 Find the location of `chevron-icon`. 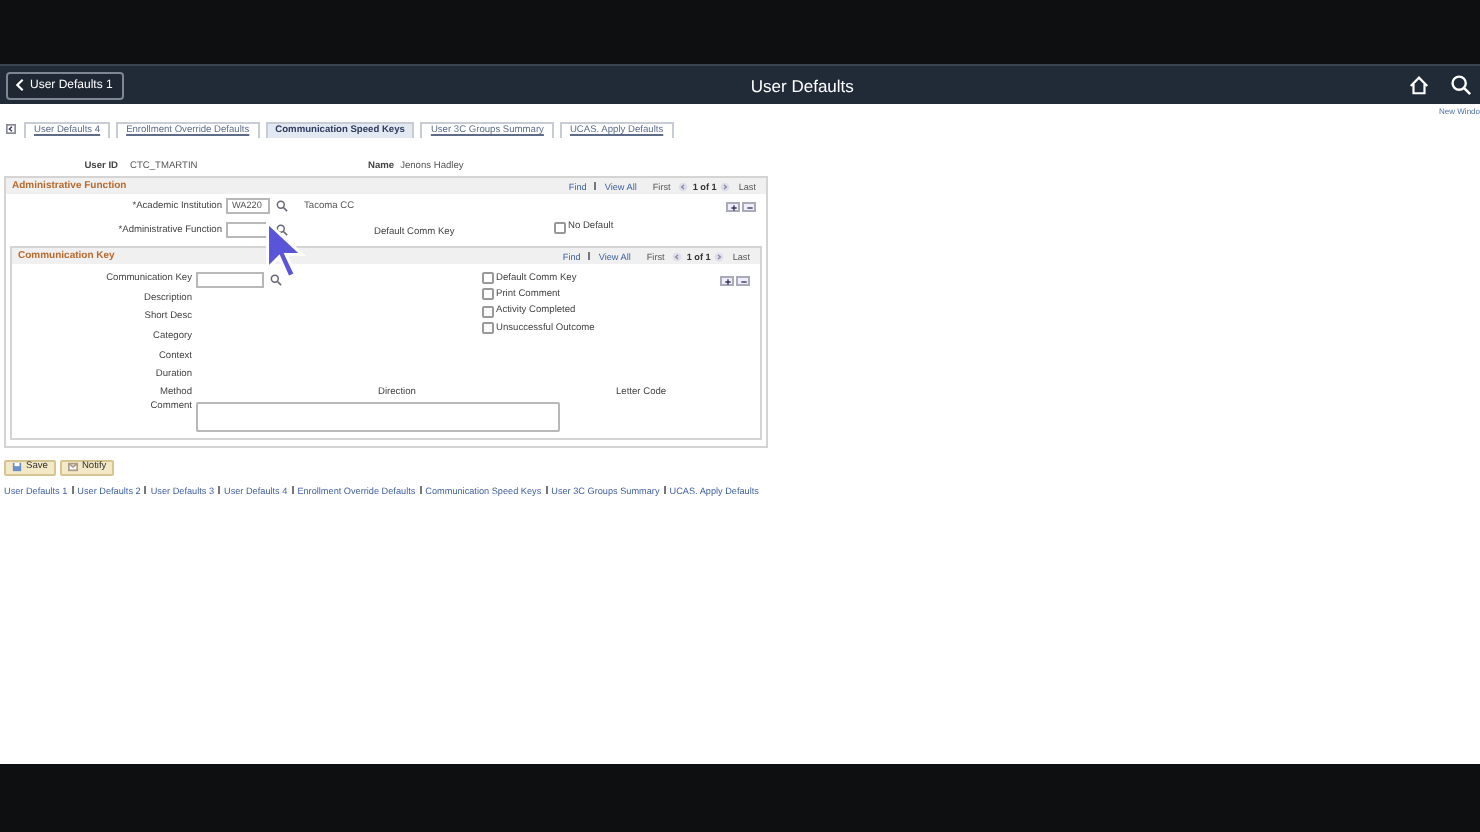

chevron-icon is located at coordinates (20, 85).